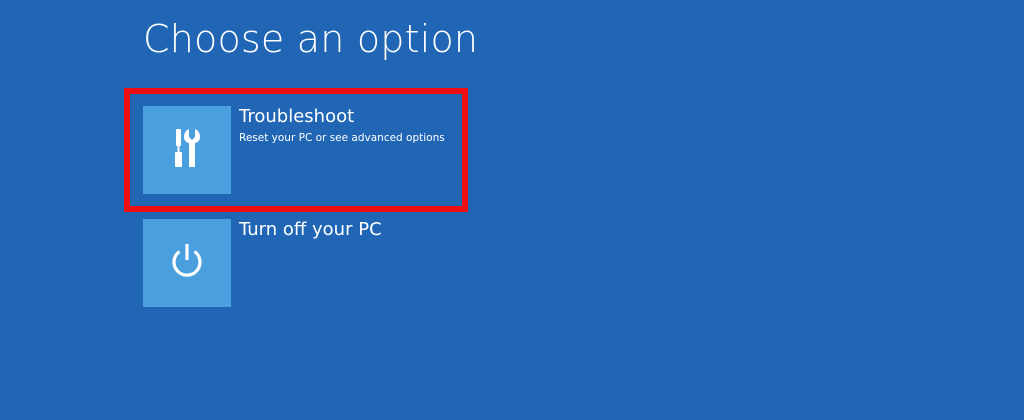 Image resolution: width=1024 pixels, height=420 pixels. Describe the element at coordinates (311, 39) in the screenshot. I see `page-title: Choose an option` at that location.